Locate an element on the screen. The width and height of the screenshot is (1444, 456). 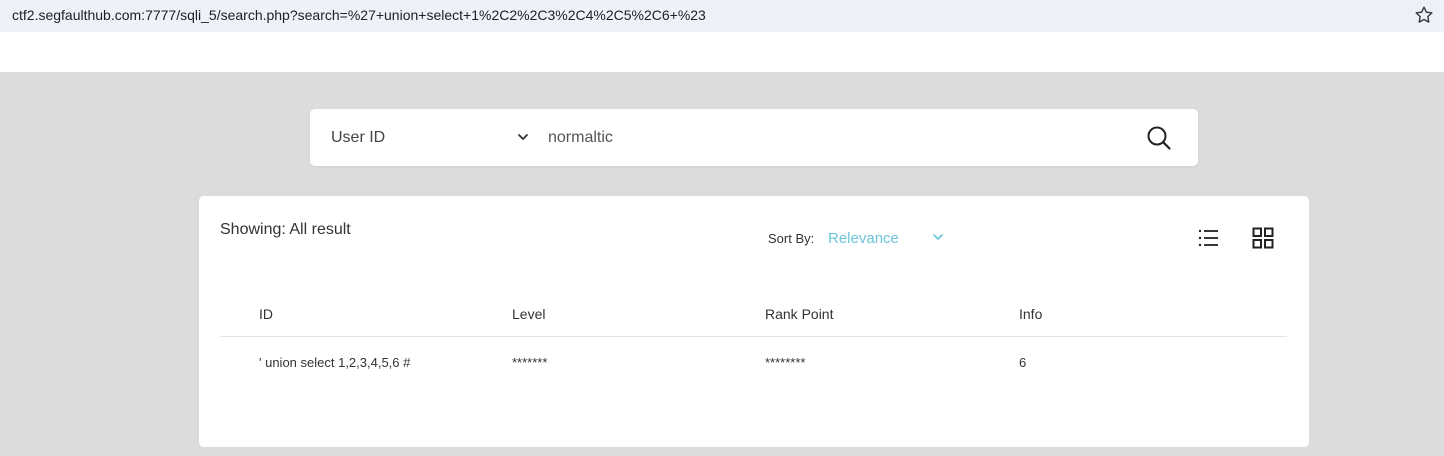
column-header-rank-point: Rank Point is located at coordinates (799, 314).